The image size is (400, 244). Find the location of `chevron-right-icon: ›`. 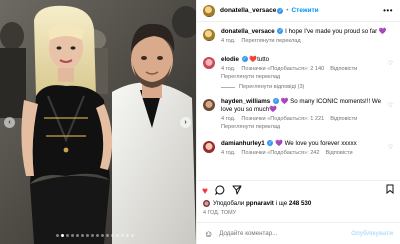

chevron-right-icon: › is located at coordinates (185, 122).